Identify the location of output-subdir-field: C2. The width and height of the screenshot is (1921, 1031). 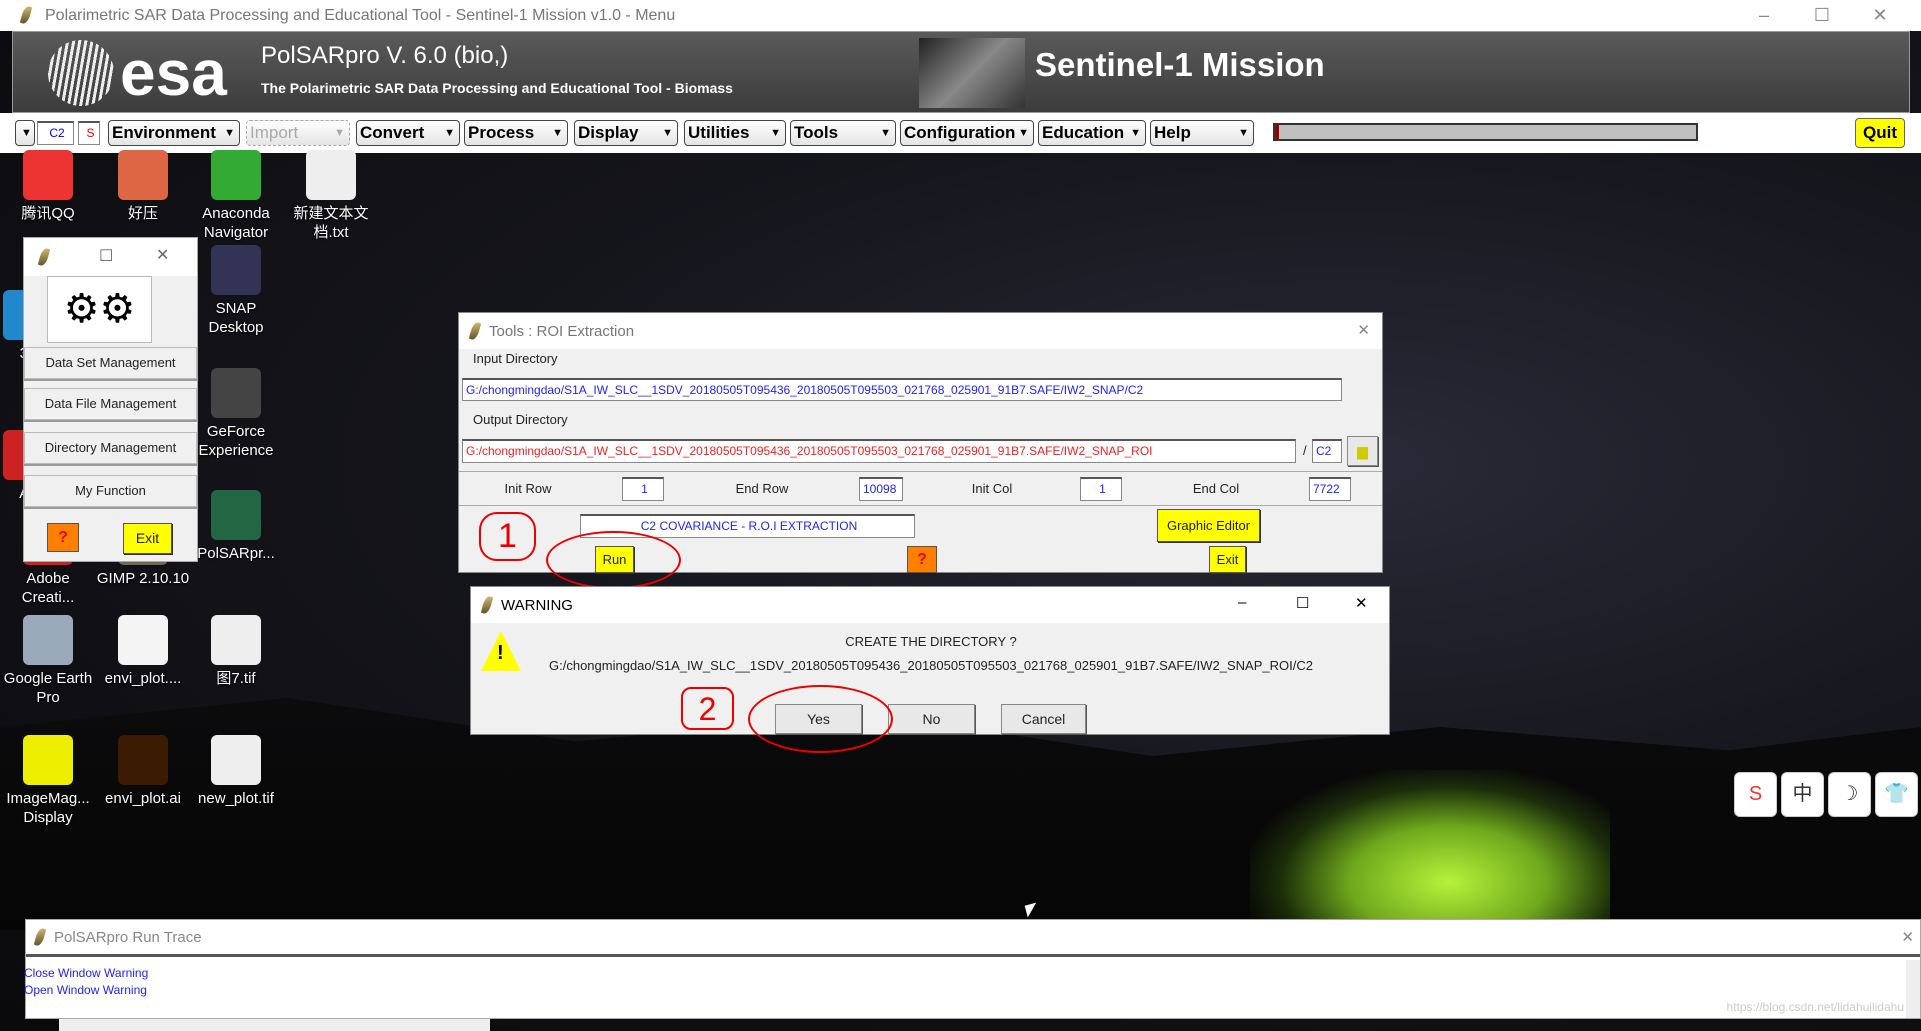
(1327, 451).